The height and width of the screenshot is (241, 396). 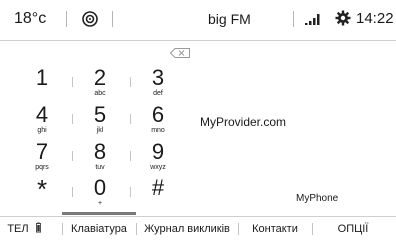 I want to click on key-digit: 8, so click(x=100, y=151).